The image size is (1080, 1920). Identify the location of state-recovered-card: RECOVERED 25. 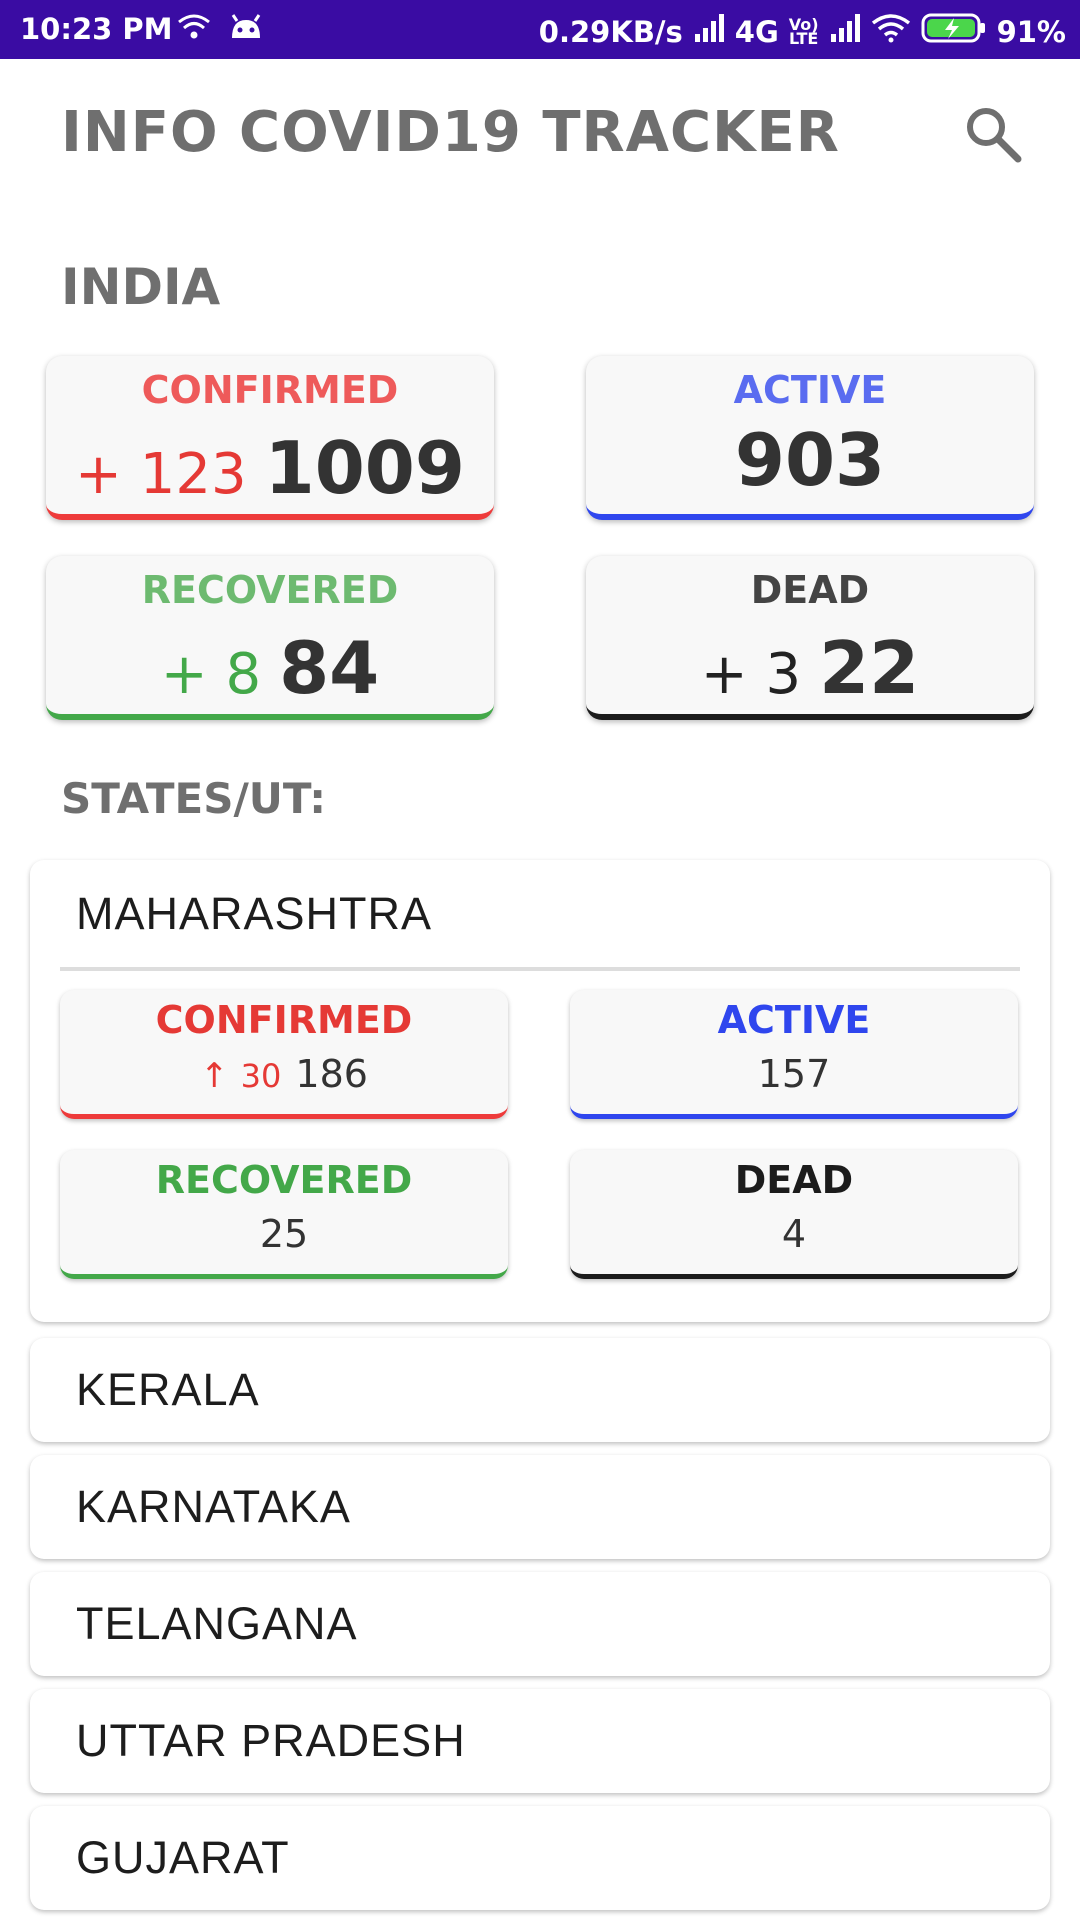
(284, 1214).